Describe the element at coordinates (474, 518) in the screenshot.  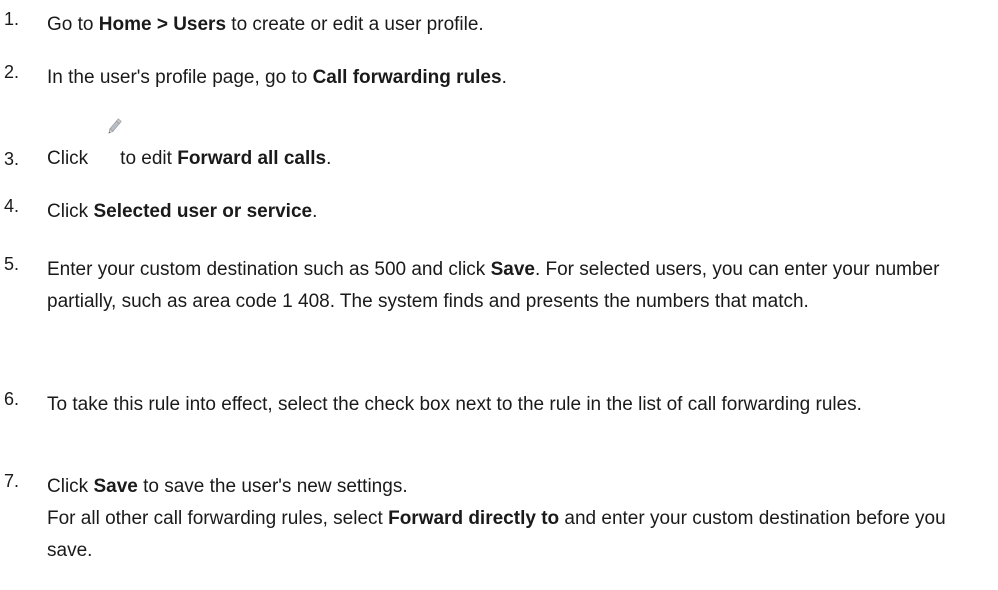
I see `ui-label-forward-directly-to: Forward directly to` at that location.